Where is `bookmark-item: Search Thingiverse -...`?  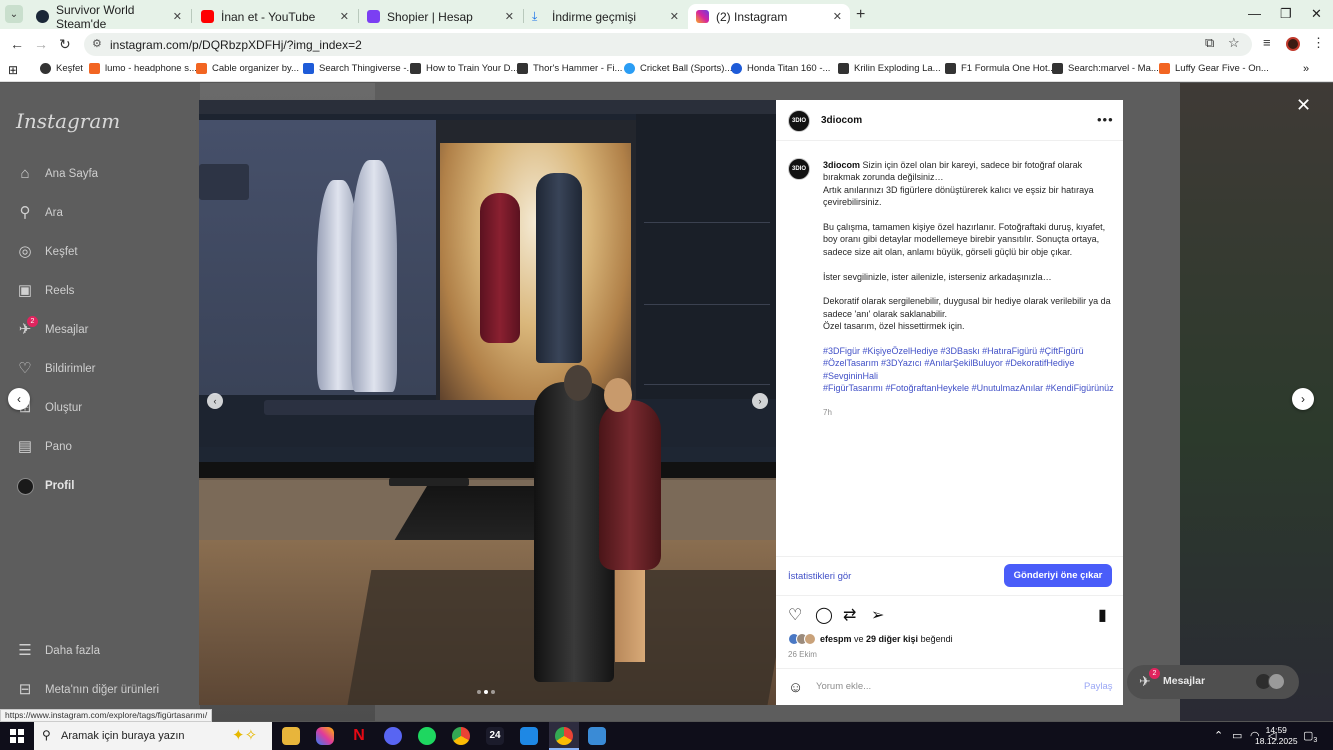
bookmark-item: Search Thingiverse -... is located at coordinates (358, 68).